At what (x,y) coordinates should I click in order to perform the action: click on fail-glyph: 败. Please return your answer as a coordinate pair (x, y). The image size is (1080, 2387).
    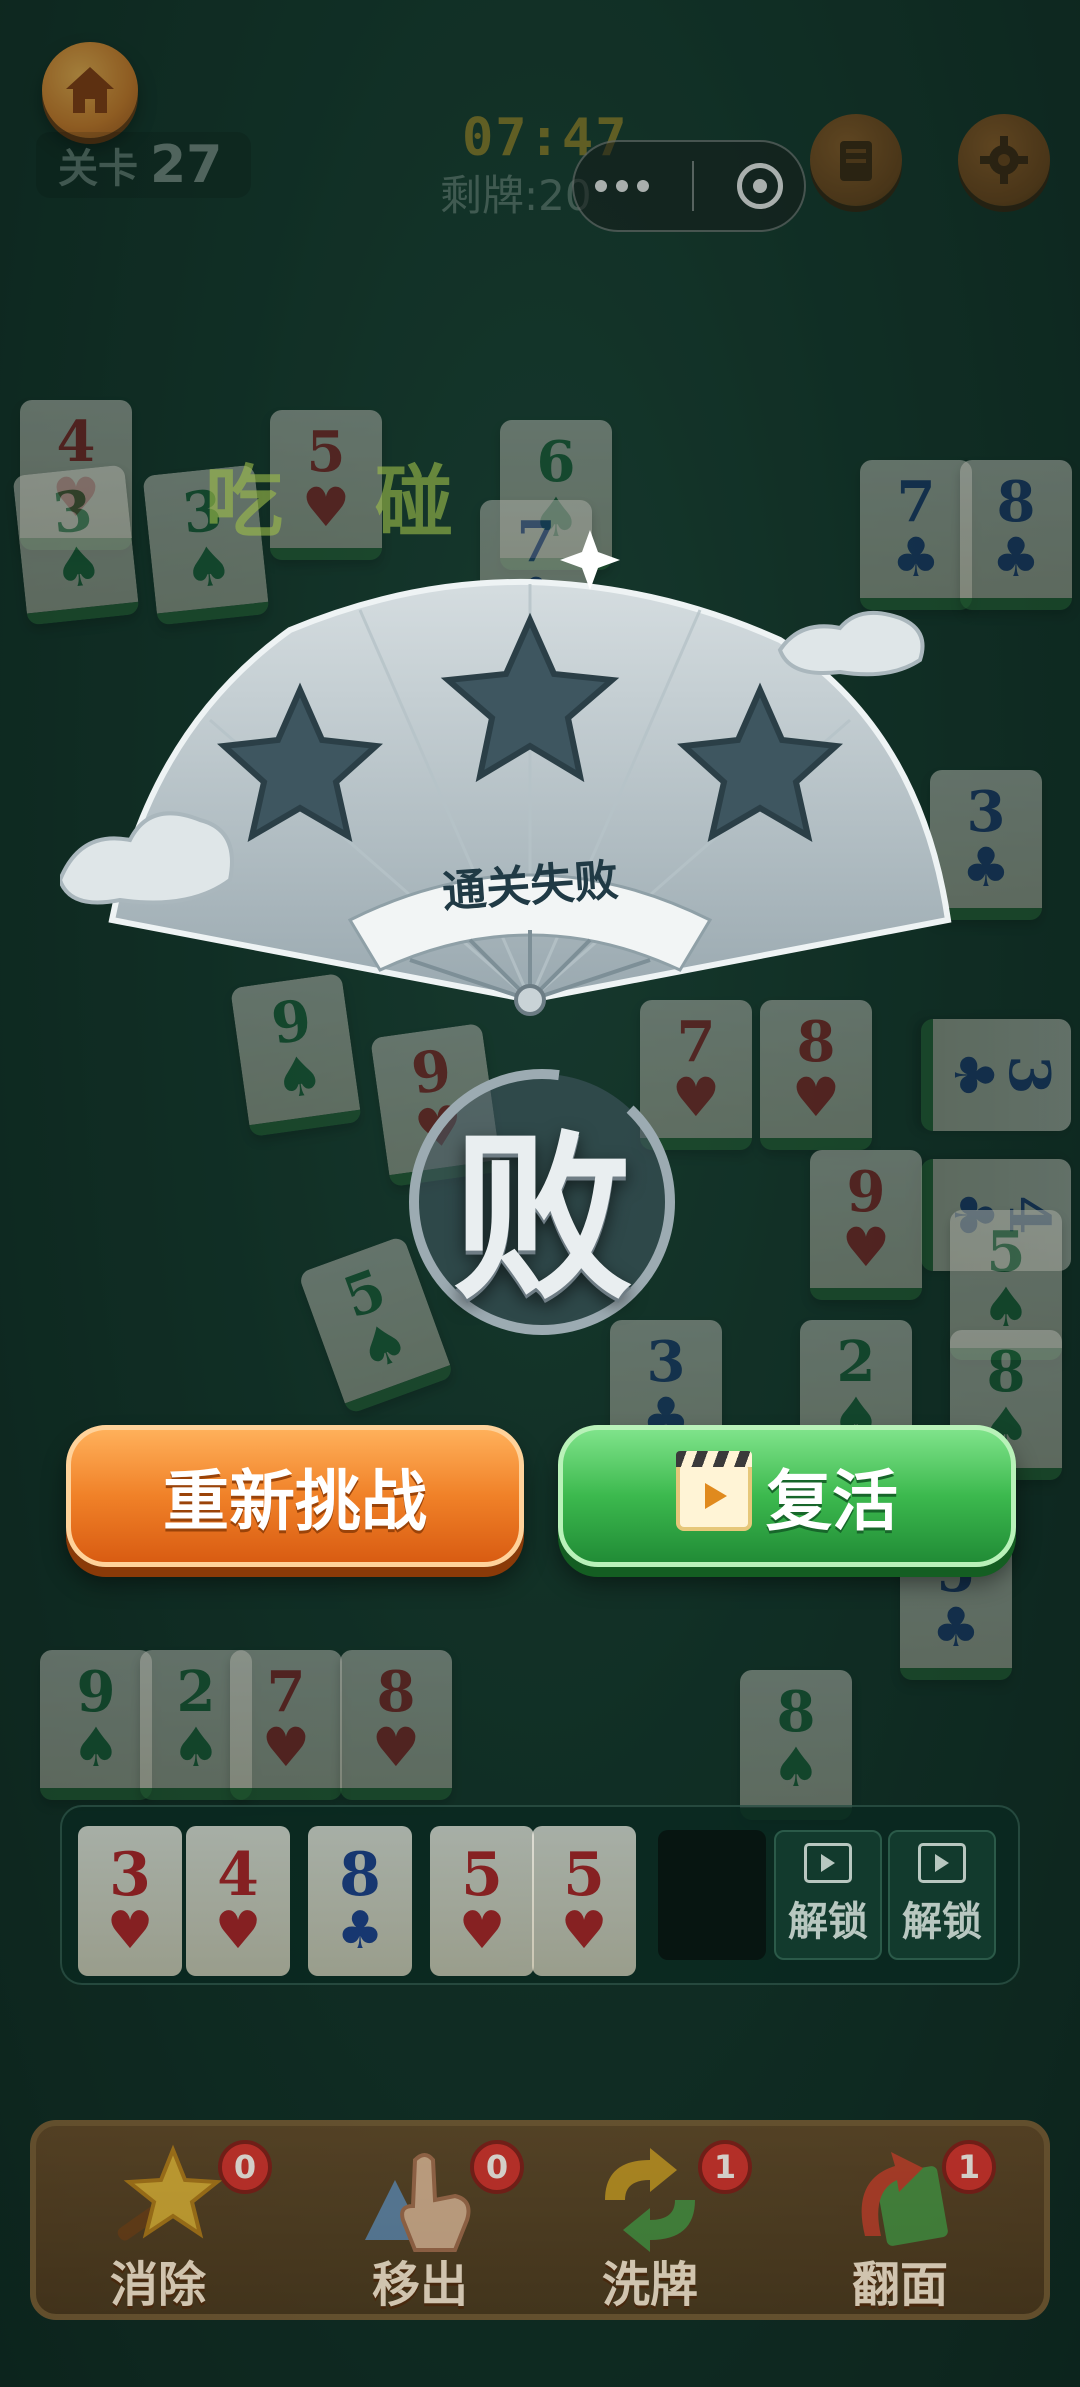
    Looking at the image, I should click on (542, 1218).